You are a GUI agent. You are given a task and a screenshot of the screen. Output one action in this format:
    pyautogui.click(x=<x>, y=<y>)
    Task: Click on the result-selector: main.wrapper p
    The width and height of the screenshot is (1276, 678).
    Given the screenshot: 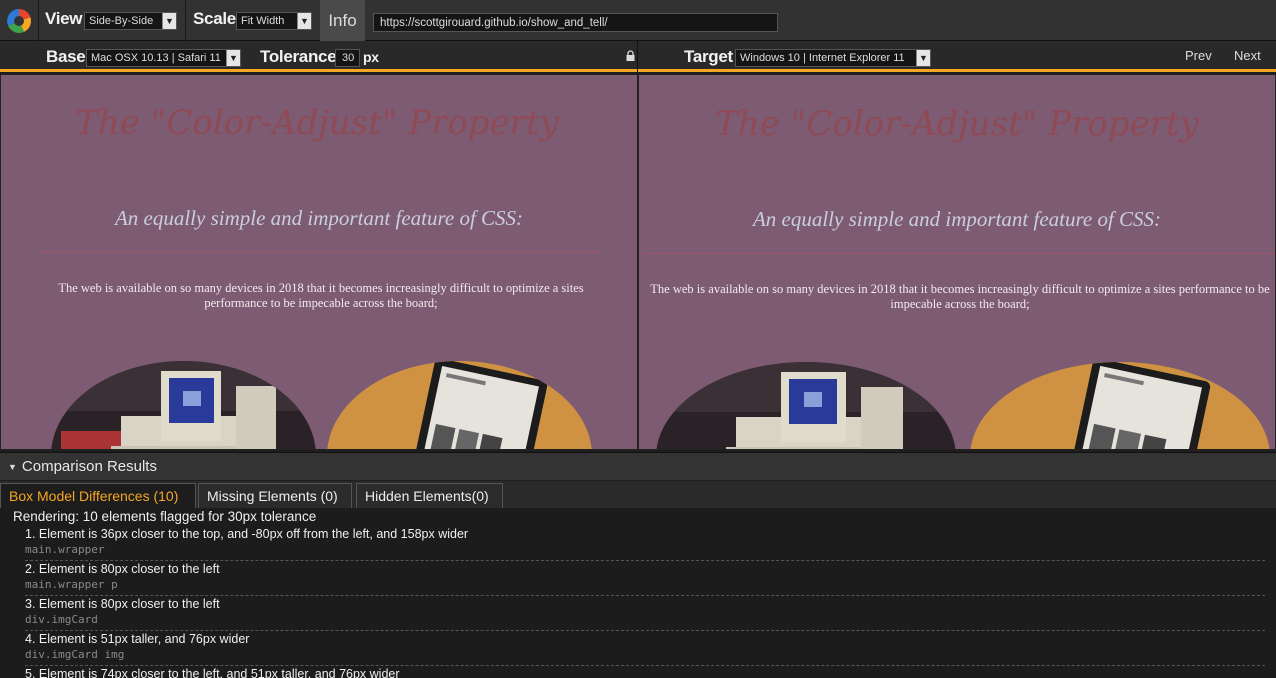 What is the action you would take?
    pyautogui.click(x=71, y=584)
    